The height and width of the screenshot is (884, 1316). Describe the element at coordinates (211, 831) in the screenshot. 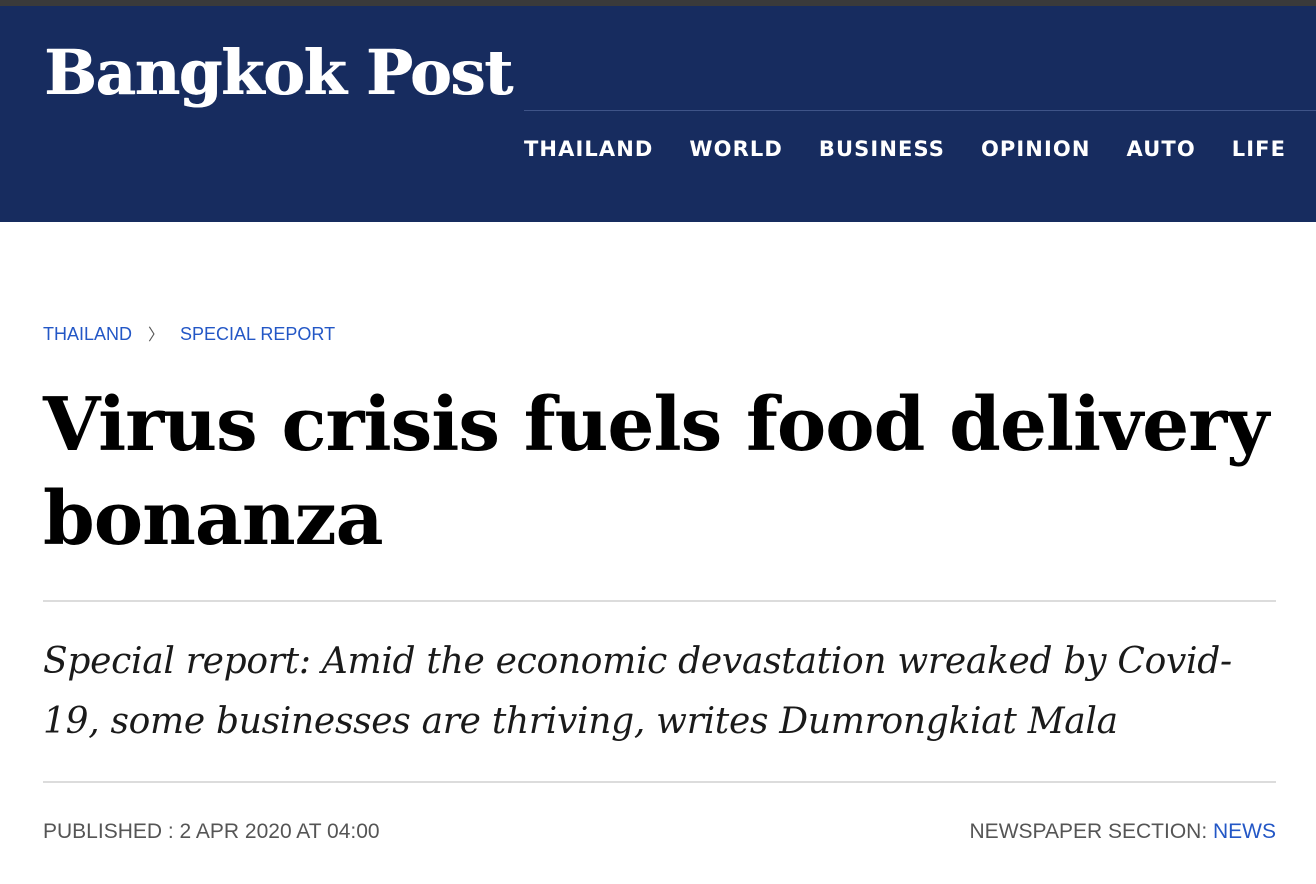

I see `published-date: PUBLISHED : 2 APR 2020 AT 04:00` at that location.